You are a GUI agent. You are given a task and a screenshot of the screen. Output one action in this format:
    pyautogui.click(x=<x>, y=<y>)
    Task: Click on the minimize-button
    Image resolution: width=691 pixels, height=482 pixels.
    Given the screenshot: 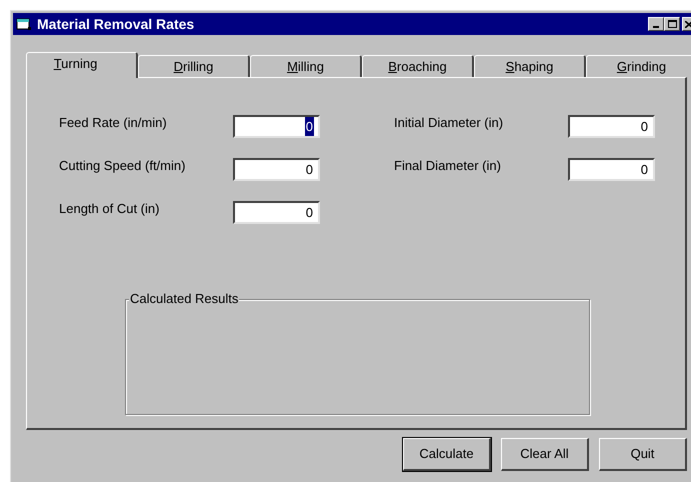 What is the action you would take?
    pyautogui.click(x=656, y=24)
    